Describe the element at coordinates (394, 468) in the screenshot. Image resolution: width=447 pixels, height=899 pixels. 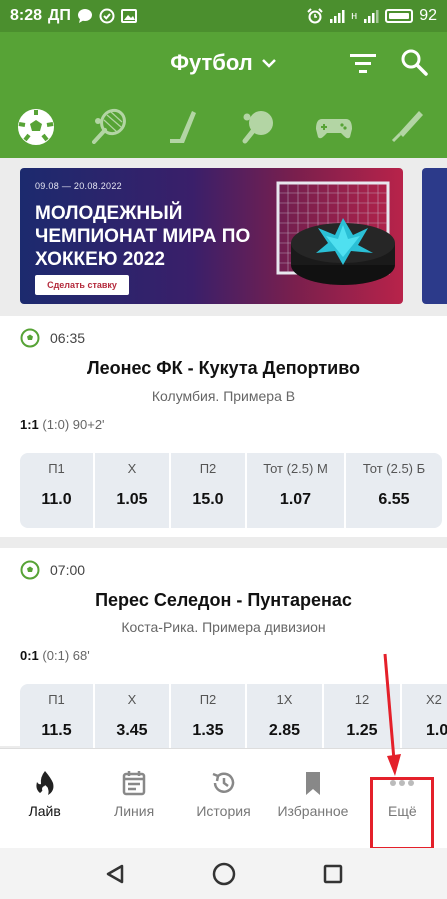
I see `odd-label: Тот (2.5) Б` at that location.